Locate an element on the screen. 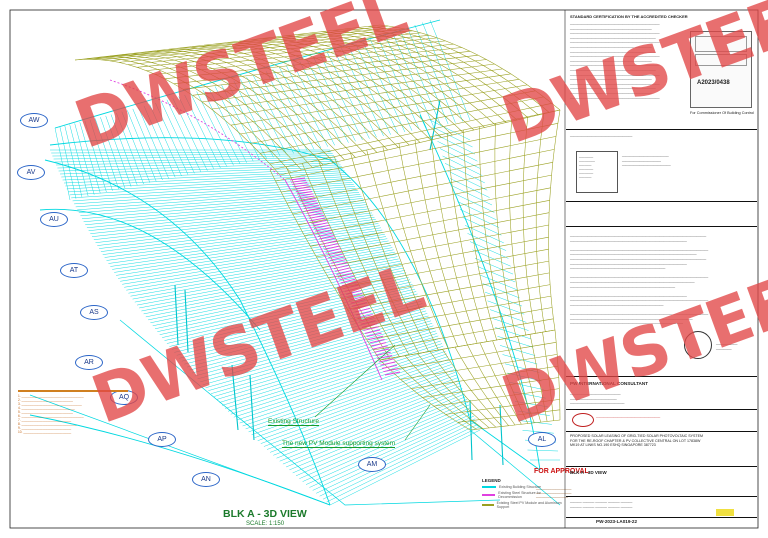 The width and height of the screenshot is (768, 538). legend-label: Existing Building Structure is located at coordinates (520, 487).